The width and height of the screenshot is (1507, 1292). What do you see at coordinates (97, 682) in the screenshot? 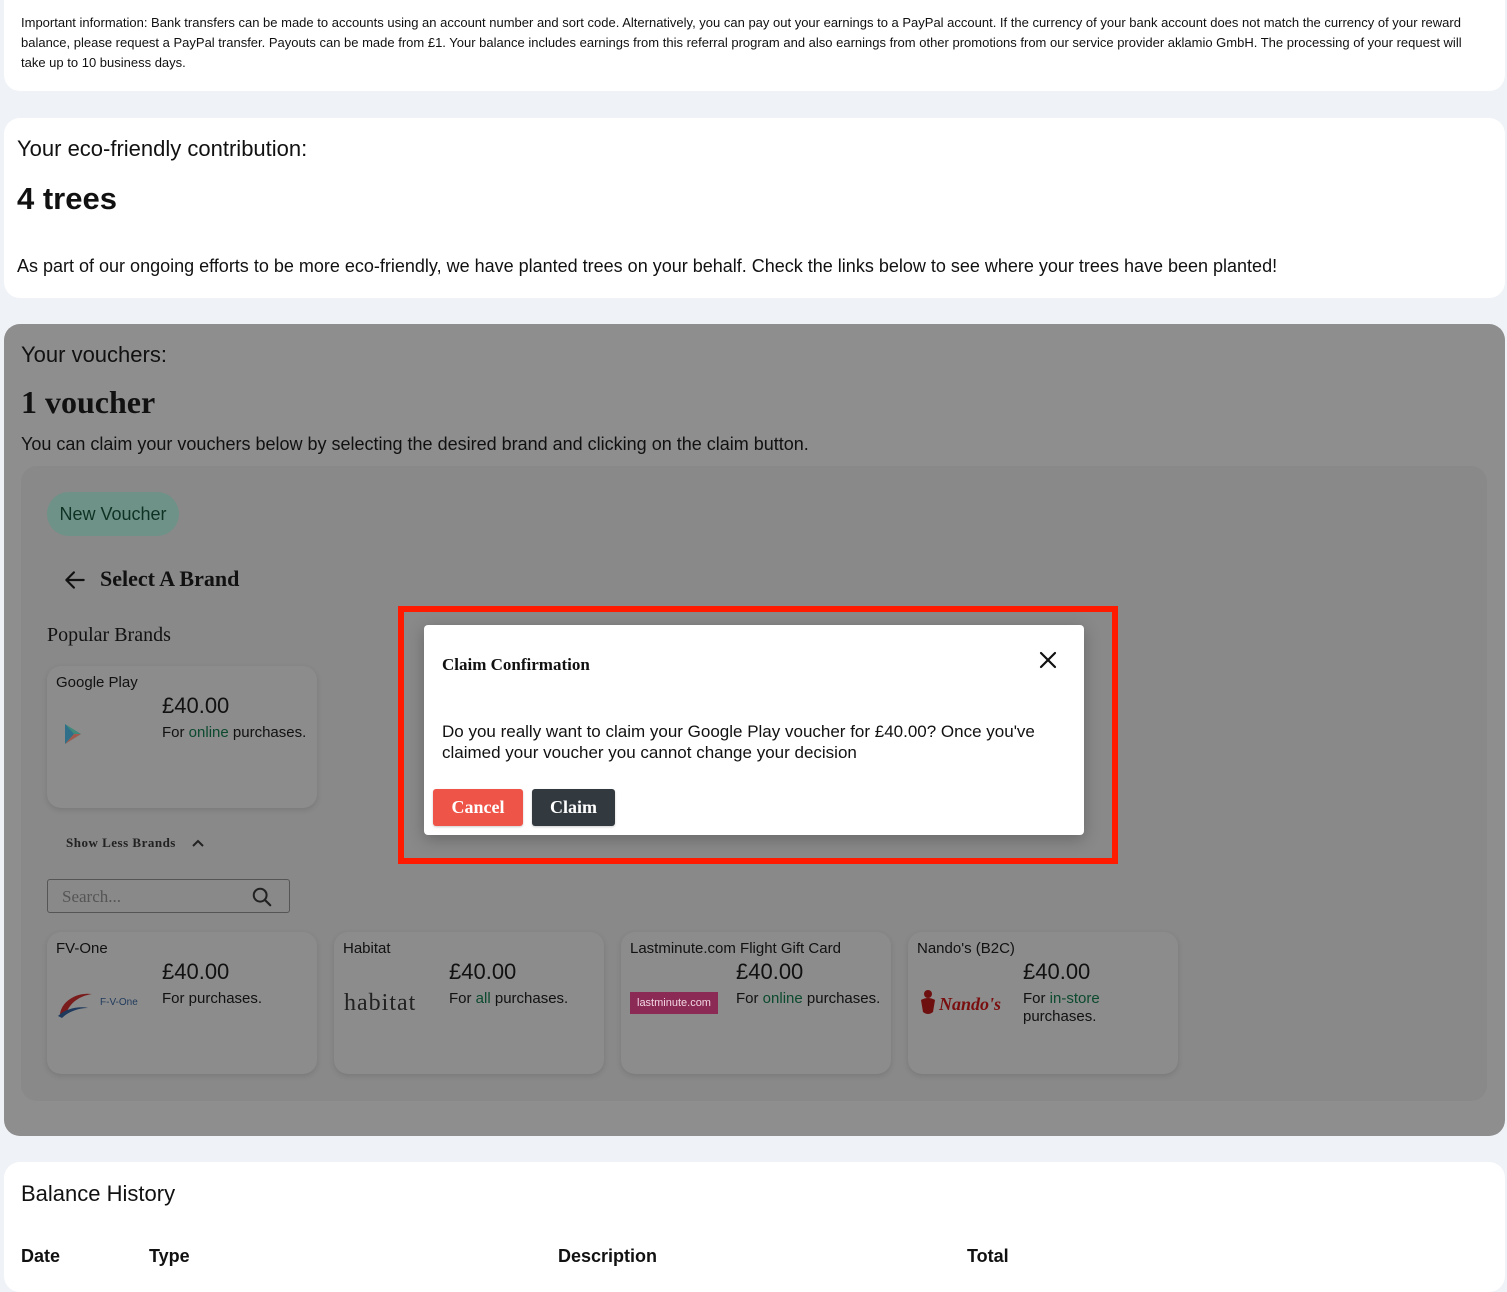
I see `brand-name: Google Play` at bounding box center [97, 682].